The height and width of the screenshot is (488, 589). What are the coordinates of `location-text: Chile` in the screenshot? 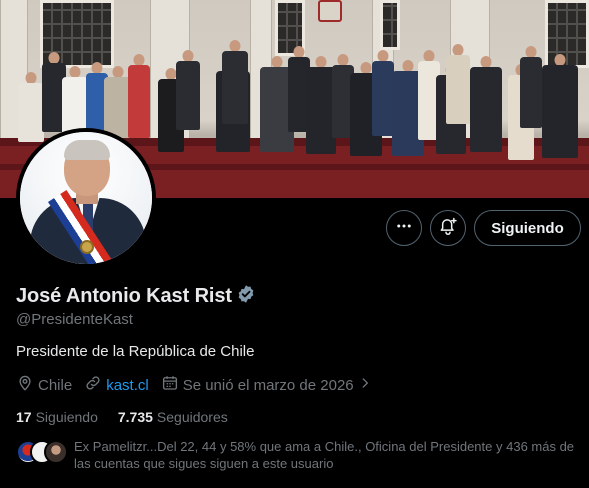 It's located at (55, 385).